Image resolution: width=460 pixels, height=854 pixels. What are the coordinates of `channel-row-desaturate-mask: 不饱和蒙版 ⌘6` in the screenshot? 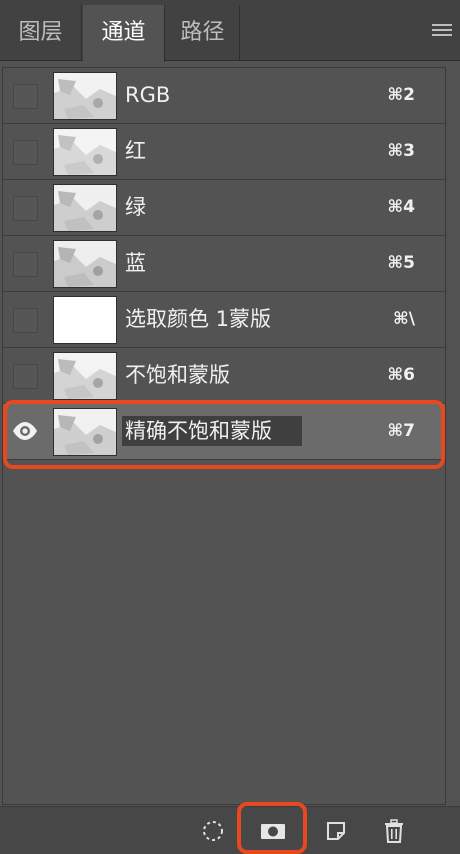 It's located at (224, 376).